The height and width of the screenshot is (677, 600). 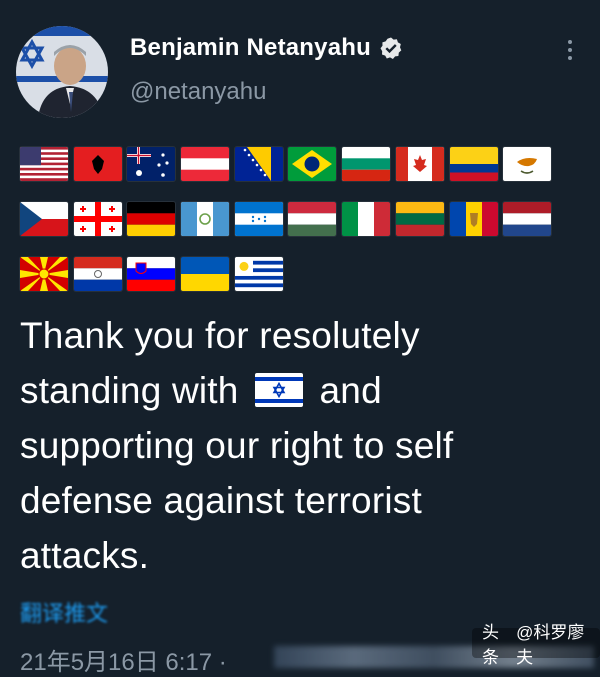 What do you see at coordinates (205, 274) in the screenshot?
I see `flag-ukraine-icon` at bounding box center [205, 274].